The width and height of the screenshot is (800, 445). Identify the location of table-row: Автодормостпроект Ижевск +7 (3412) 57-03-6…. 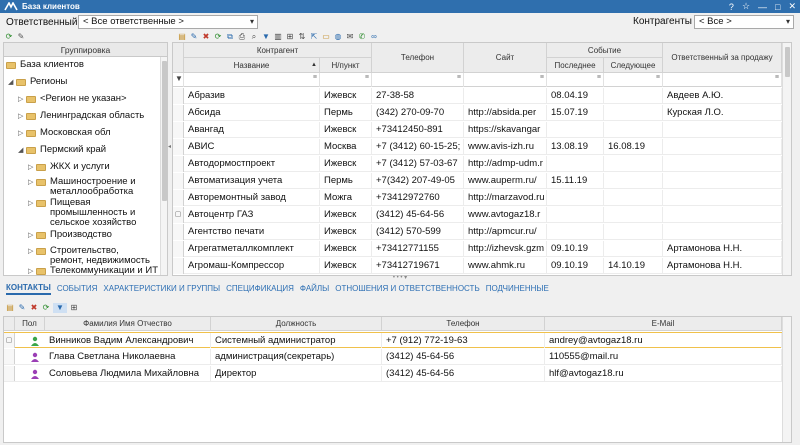
(477, 164).